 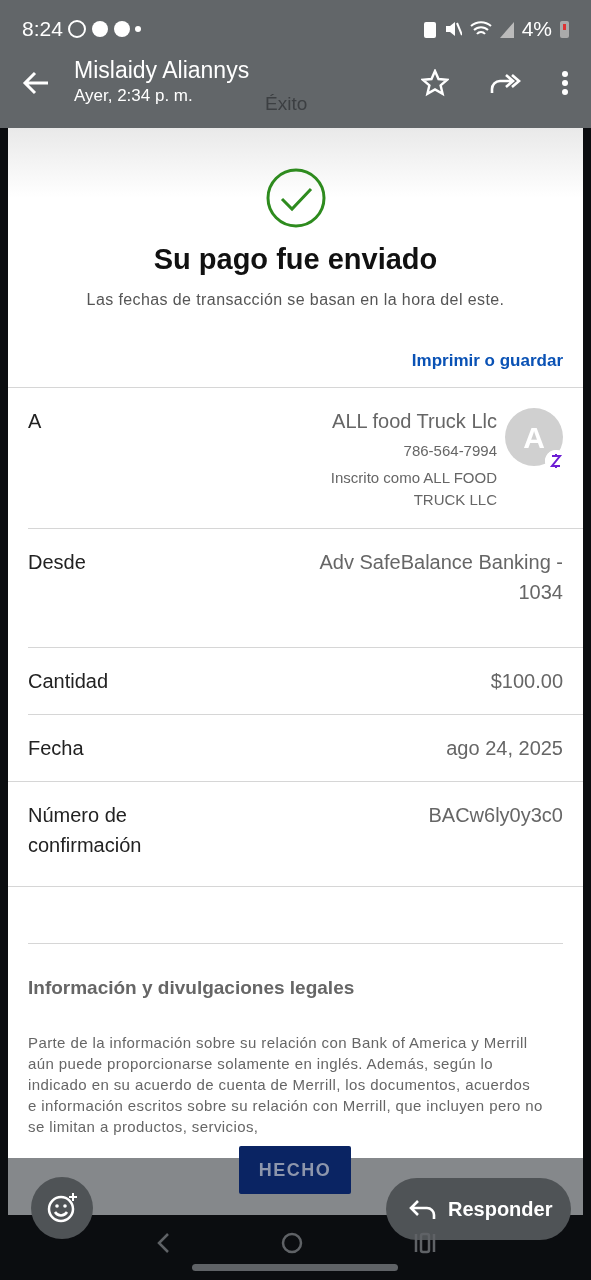 What do you see at coordinates (162, 70) in the screenshot?
I see `contact-name: Mislaidy Aliannys` at bounding box center [162, 70].